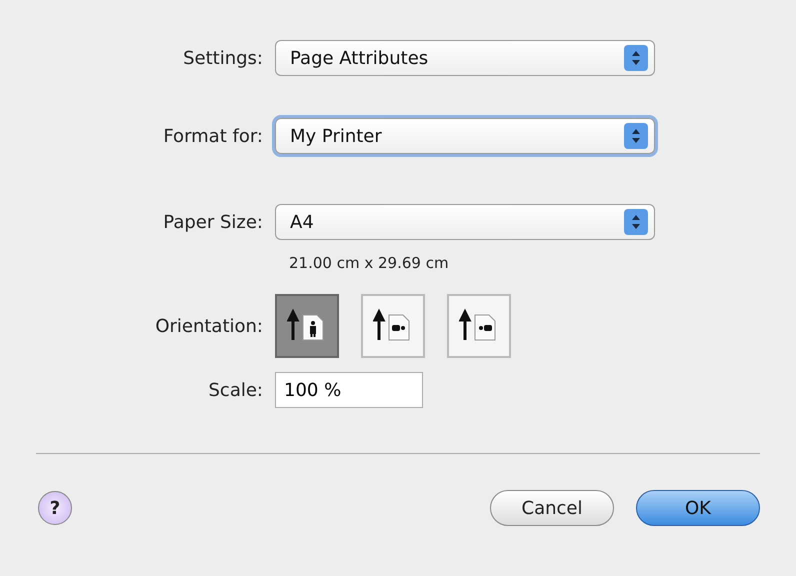 Image resolution: width=796 pixels, height=576 pixels. Describe the element at coordinates (369, 263) in the screenshot. I see `paper-dimensions: 21.00 cm x 29.69 cm` at that location.